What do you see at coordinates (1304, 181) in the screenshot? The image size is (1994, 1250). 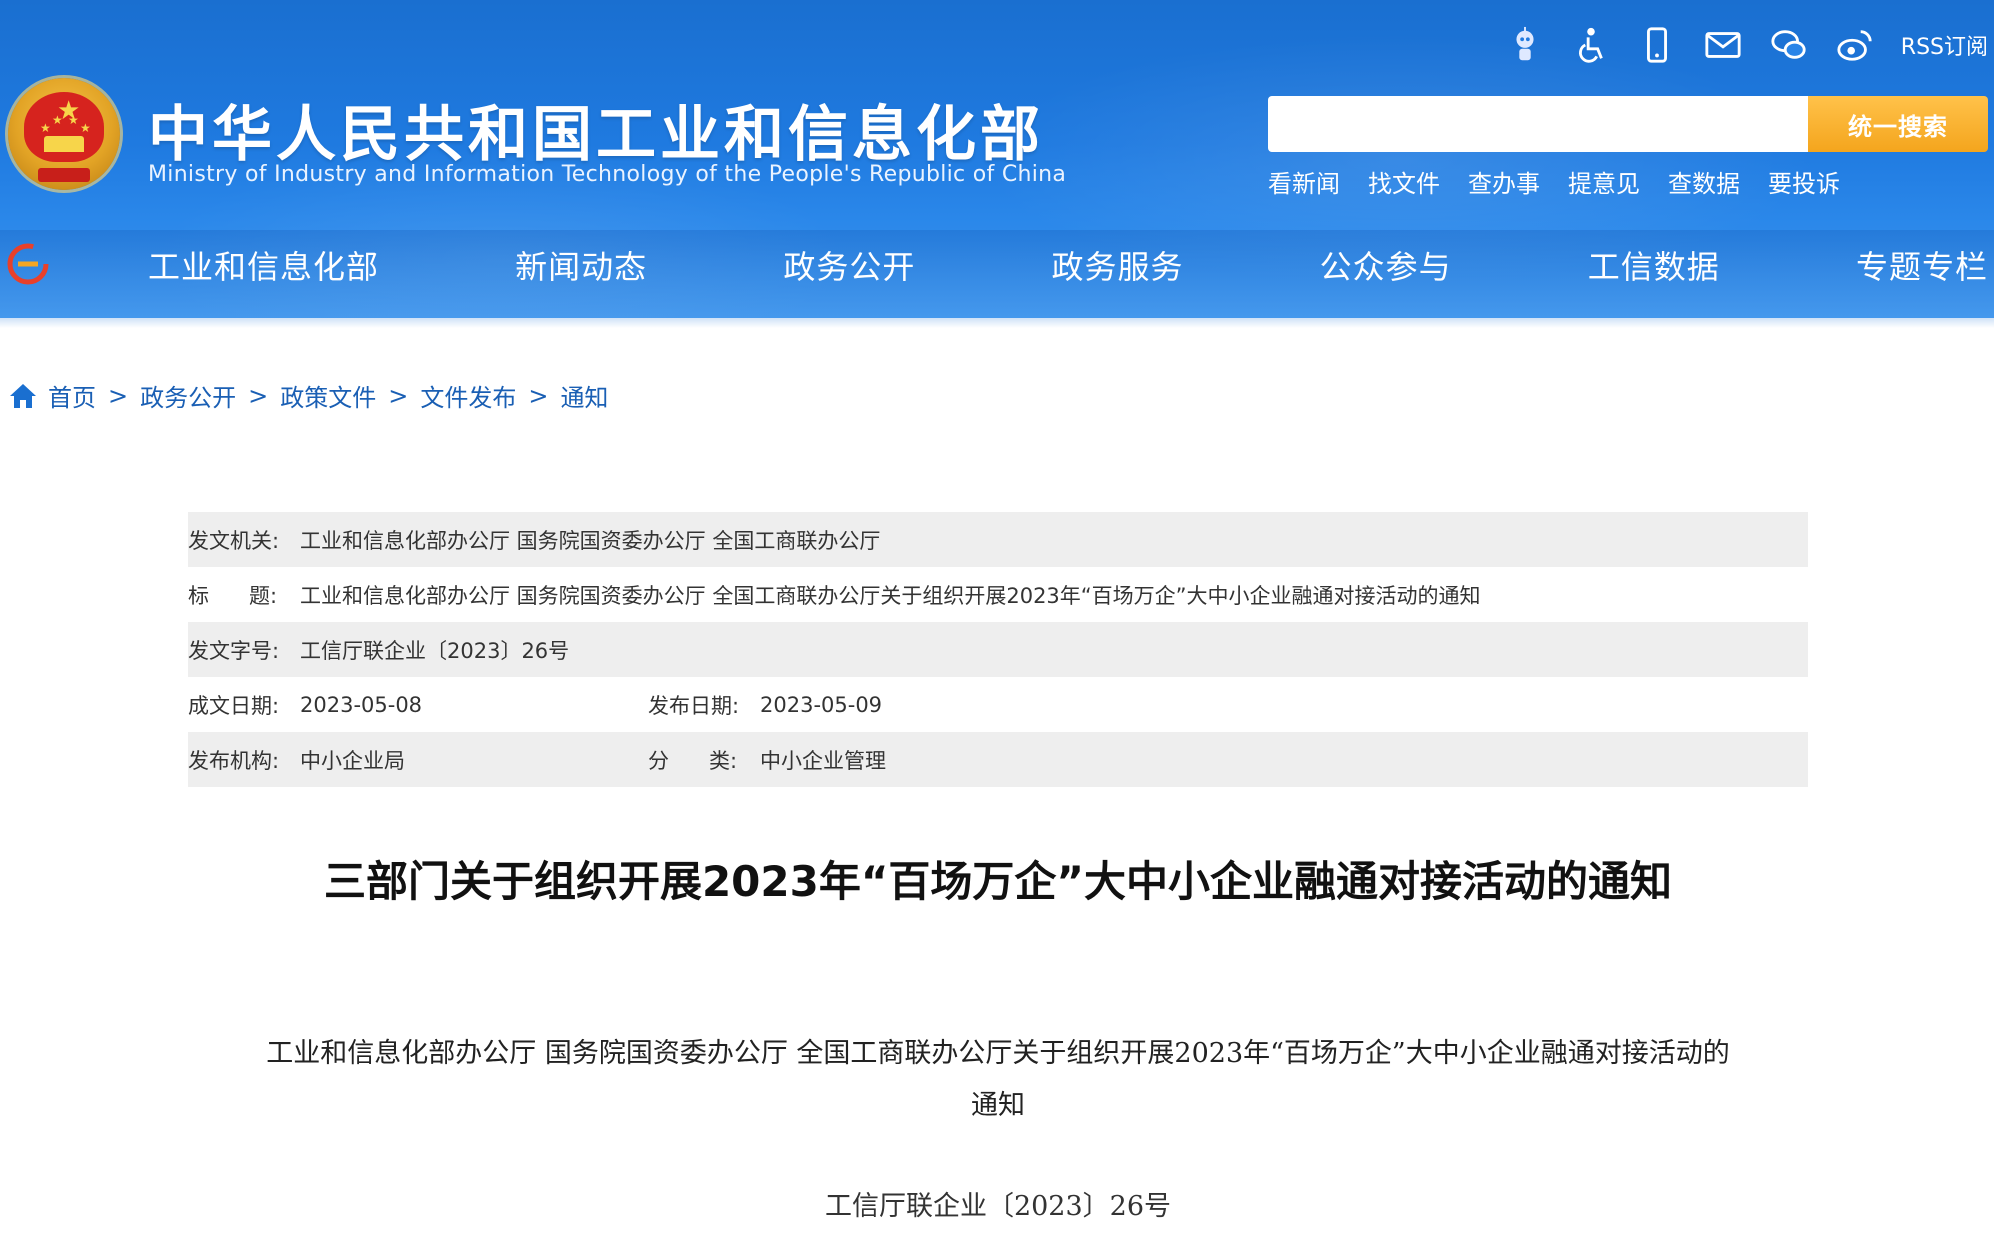 I see `quick-link-news: 看新闻` at bounding box center [1304, 181].